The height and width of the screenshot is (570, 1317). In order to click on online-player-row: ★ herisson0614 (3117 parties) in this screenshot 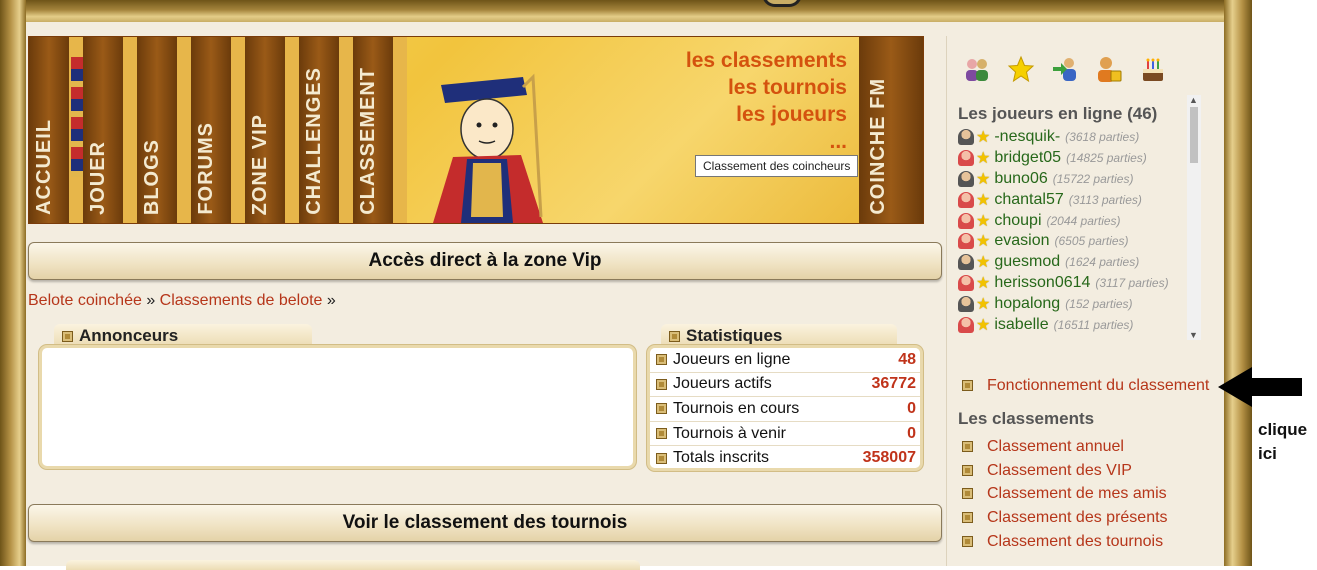, I will do `click(1072, 283)`.